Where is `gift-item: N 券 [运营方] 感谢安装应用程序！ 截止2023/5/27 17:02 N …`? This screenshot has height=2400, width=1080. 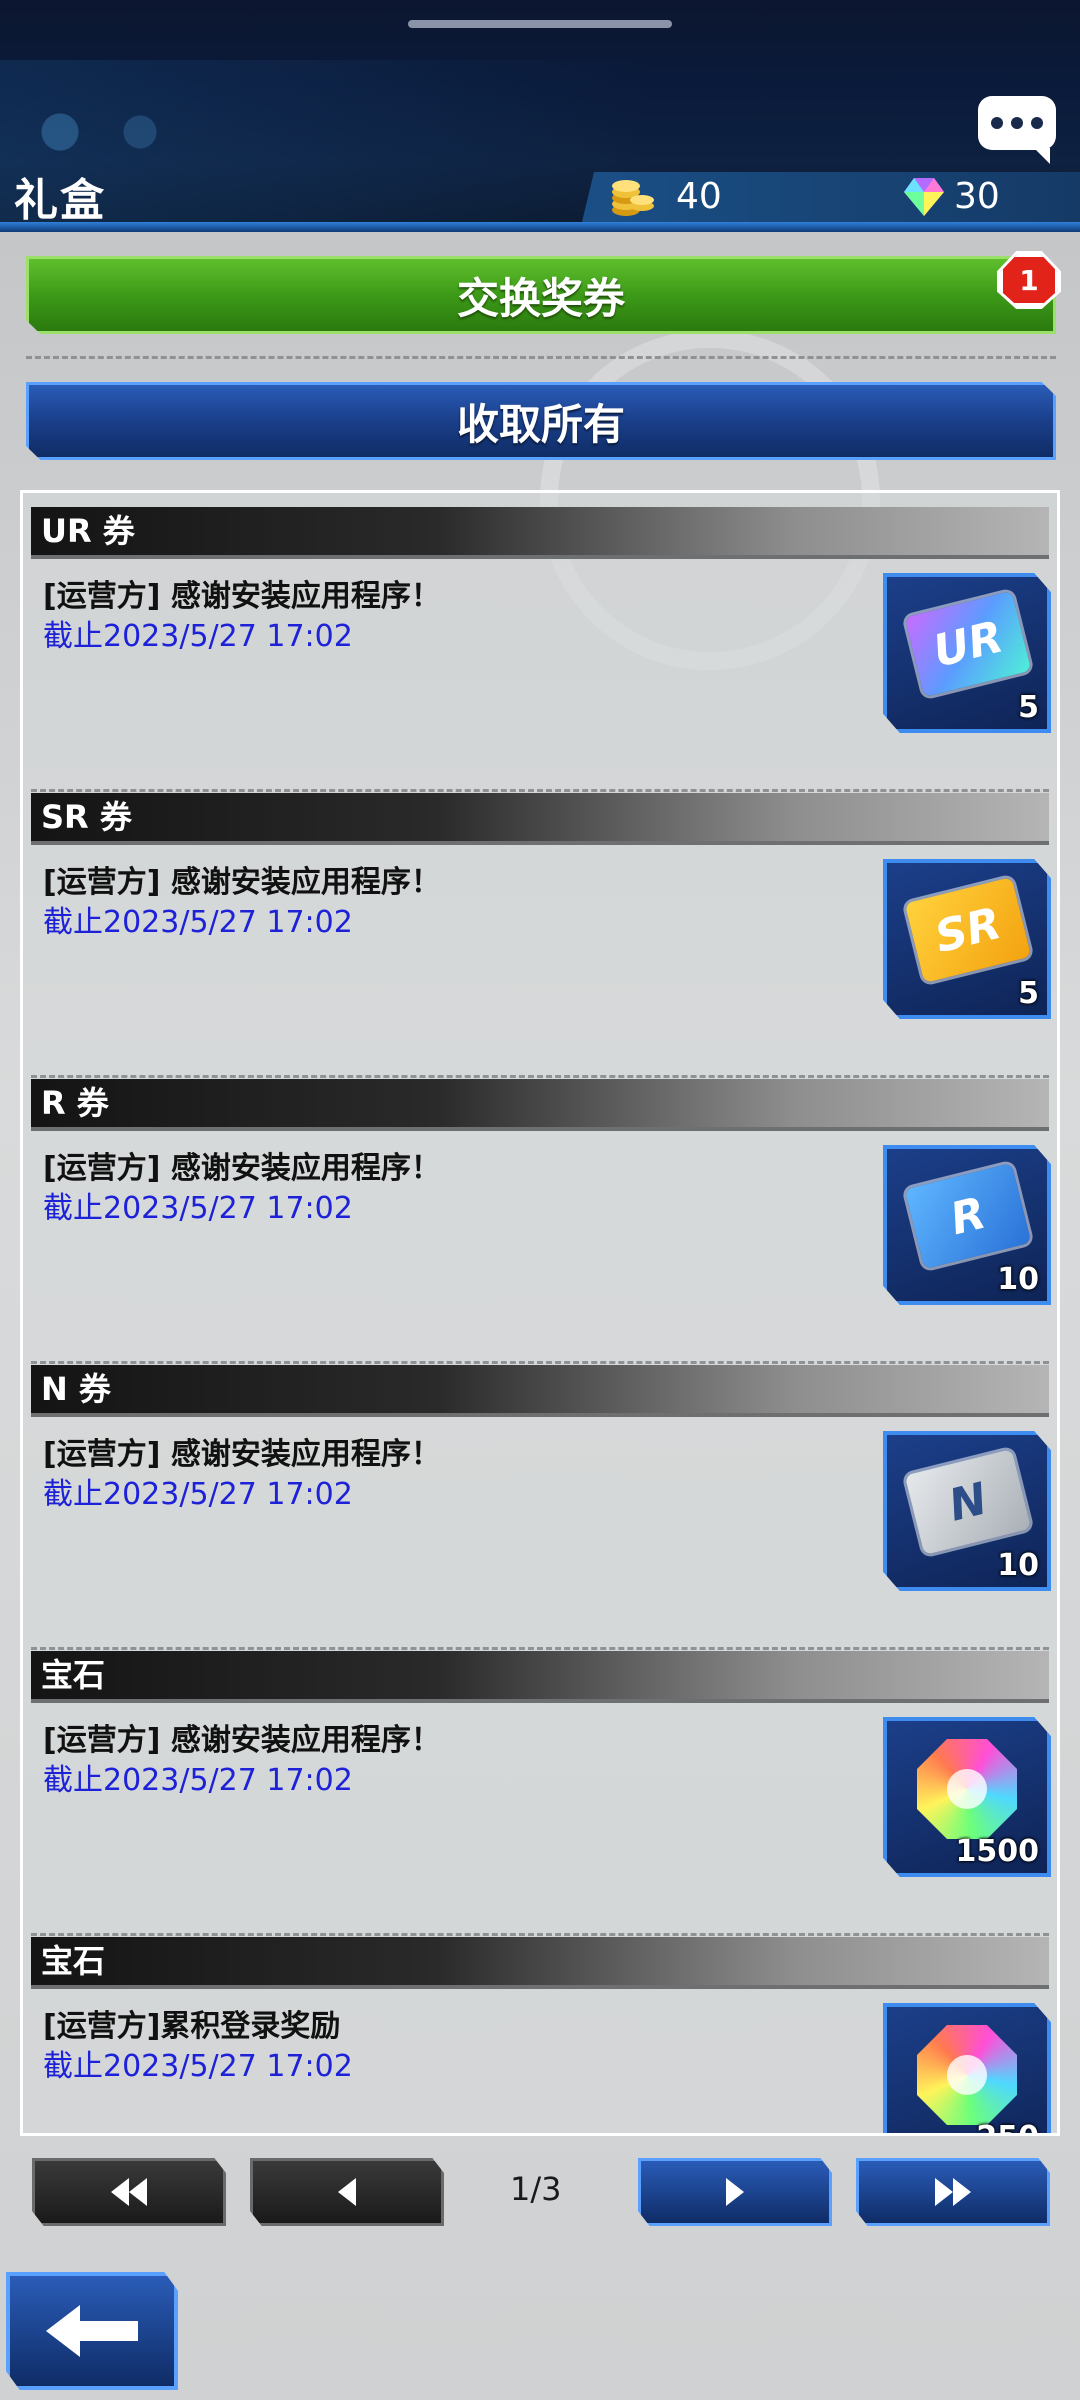 gift-item: N 券 [运营方] 感谢安装应用程序！ 截止2023/5/27 17:02 N … is located at coordinates (541, 1508).